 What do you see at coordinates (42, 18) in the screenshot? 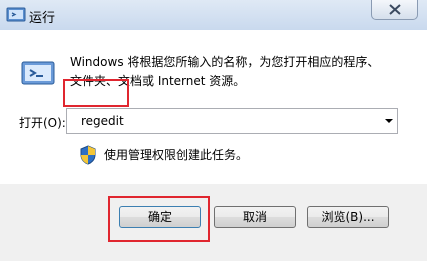
I see `window-title: 运行` at bounding box center [42, 18].